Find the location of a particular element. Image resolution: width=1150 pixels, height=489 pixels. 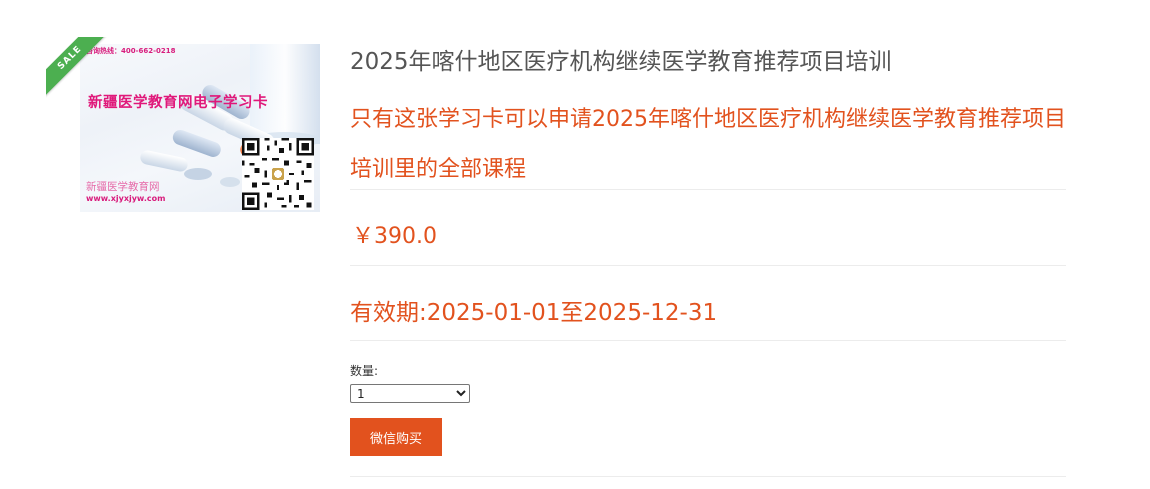

sale-badge: SALE is located at coordinates (79, 68).